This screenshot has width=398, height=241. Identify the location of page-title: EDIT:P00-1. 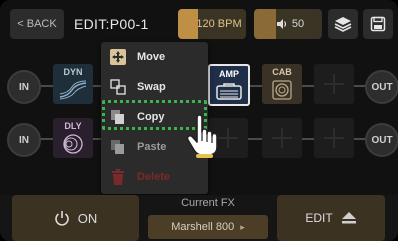
(111, 24).